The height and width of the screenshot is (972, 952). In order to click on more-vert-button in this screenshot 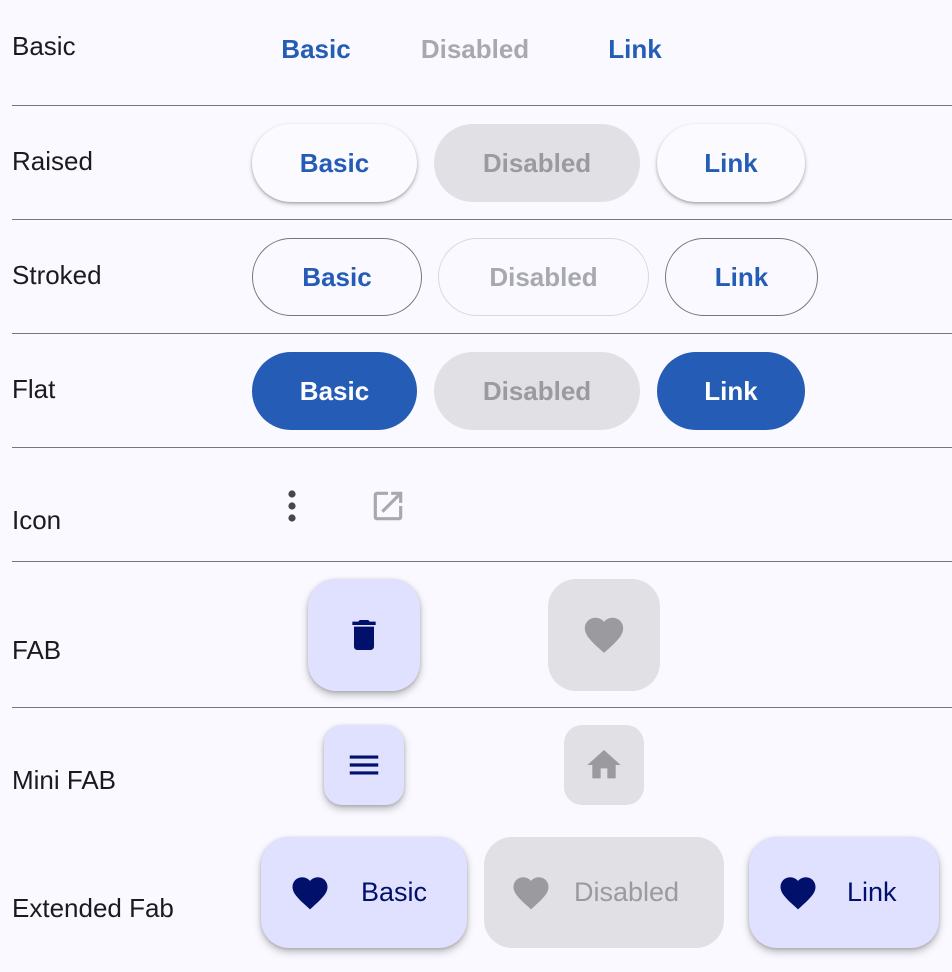, I will do `click(292, 506)`.